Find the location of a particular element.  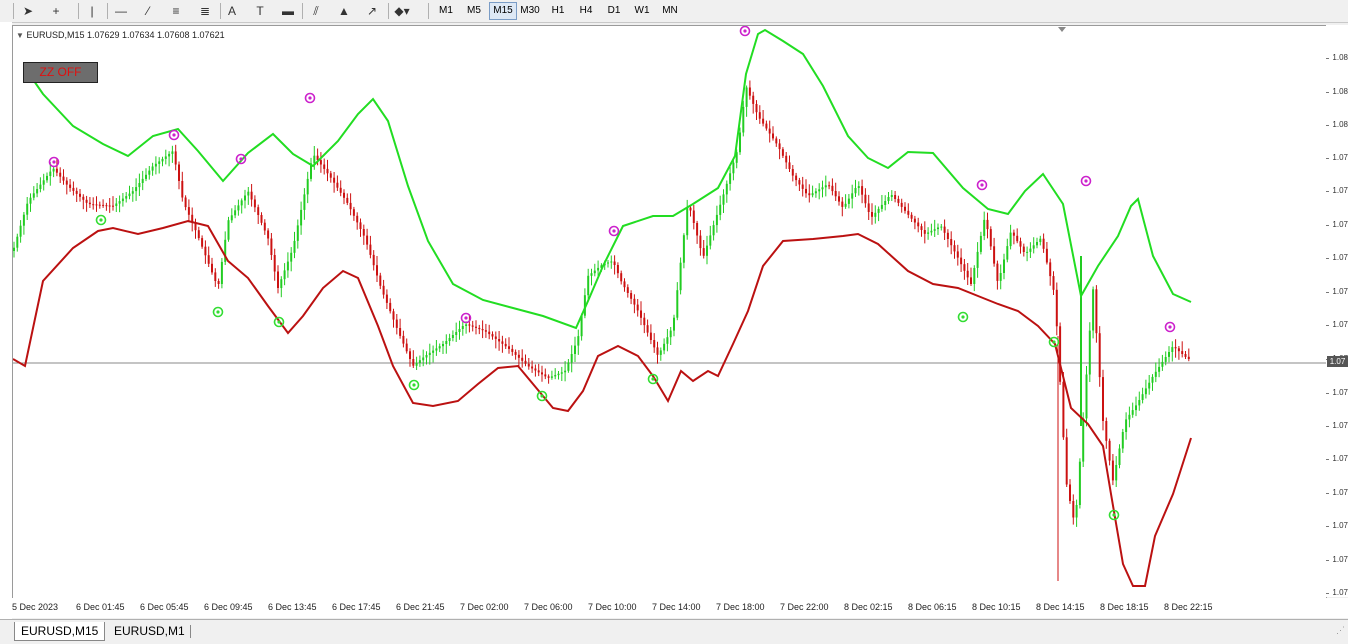

timeframe-h1: H1 is located at coordinates (558, 11).